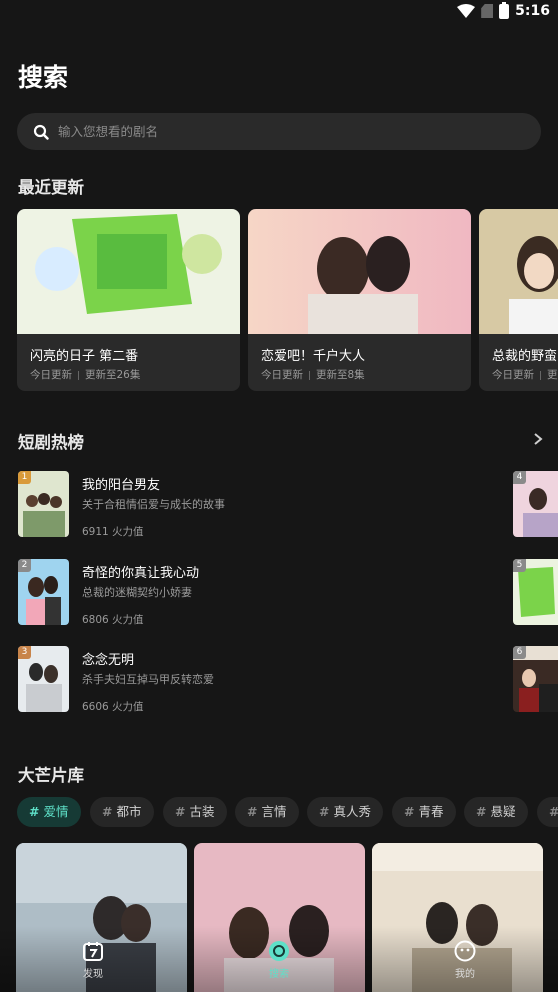  Describe the element at coordinates (108, 660) in the screenshot. I see `hot-item-title: 念念无明` at that location.